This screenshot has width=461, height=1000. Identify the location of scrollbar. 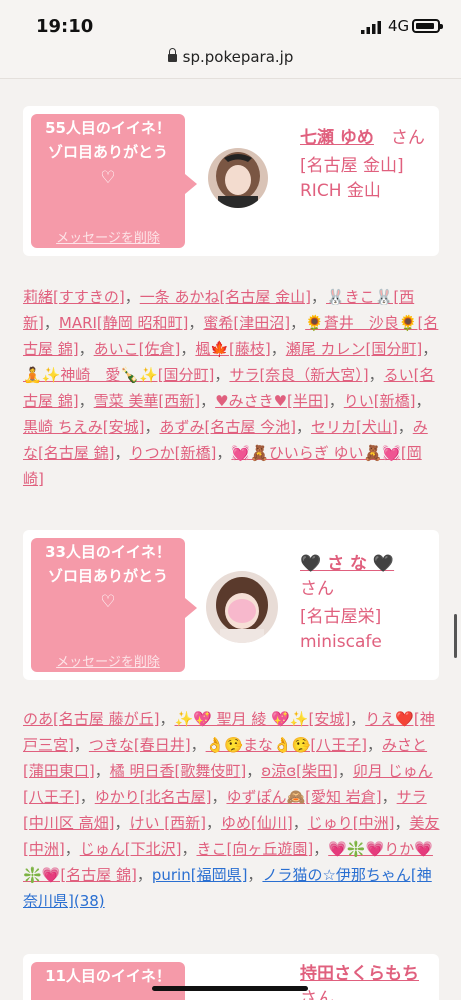
(455, 636).